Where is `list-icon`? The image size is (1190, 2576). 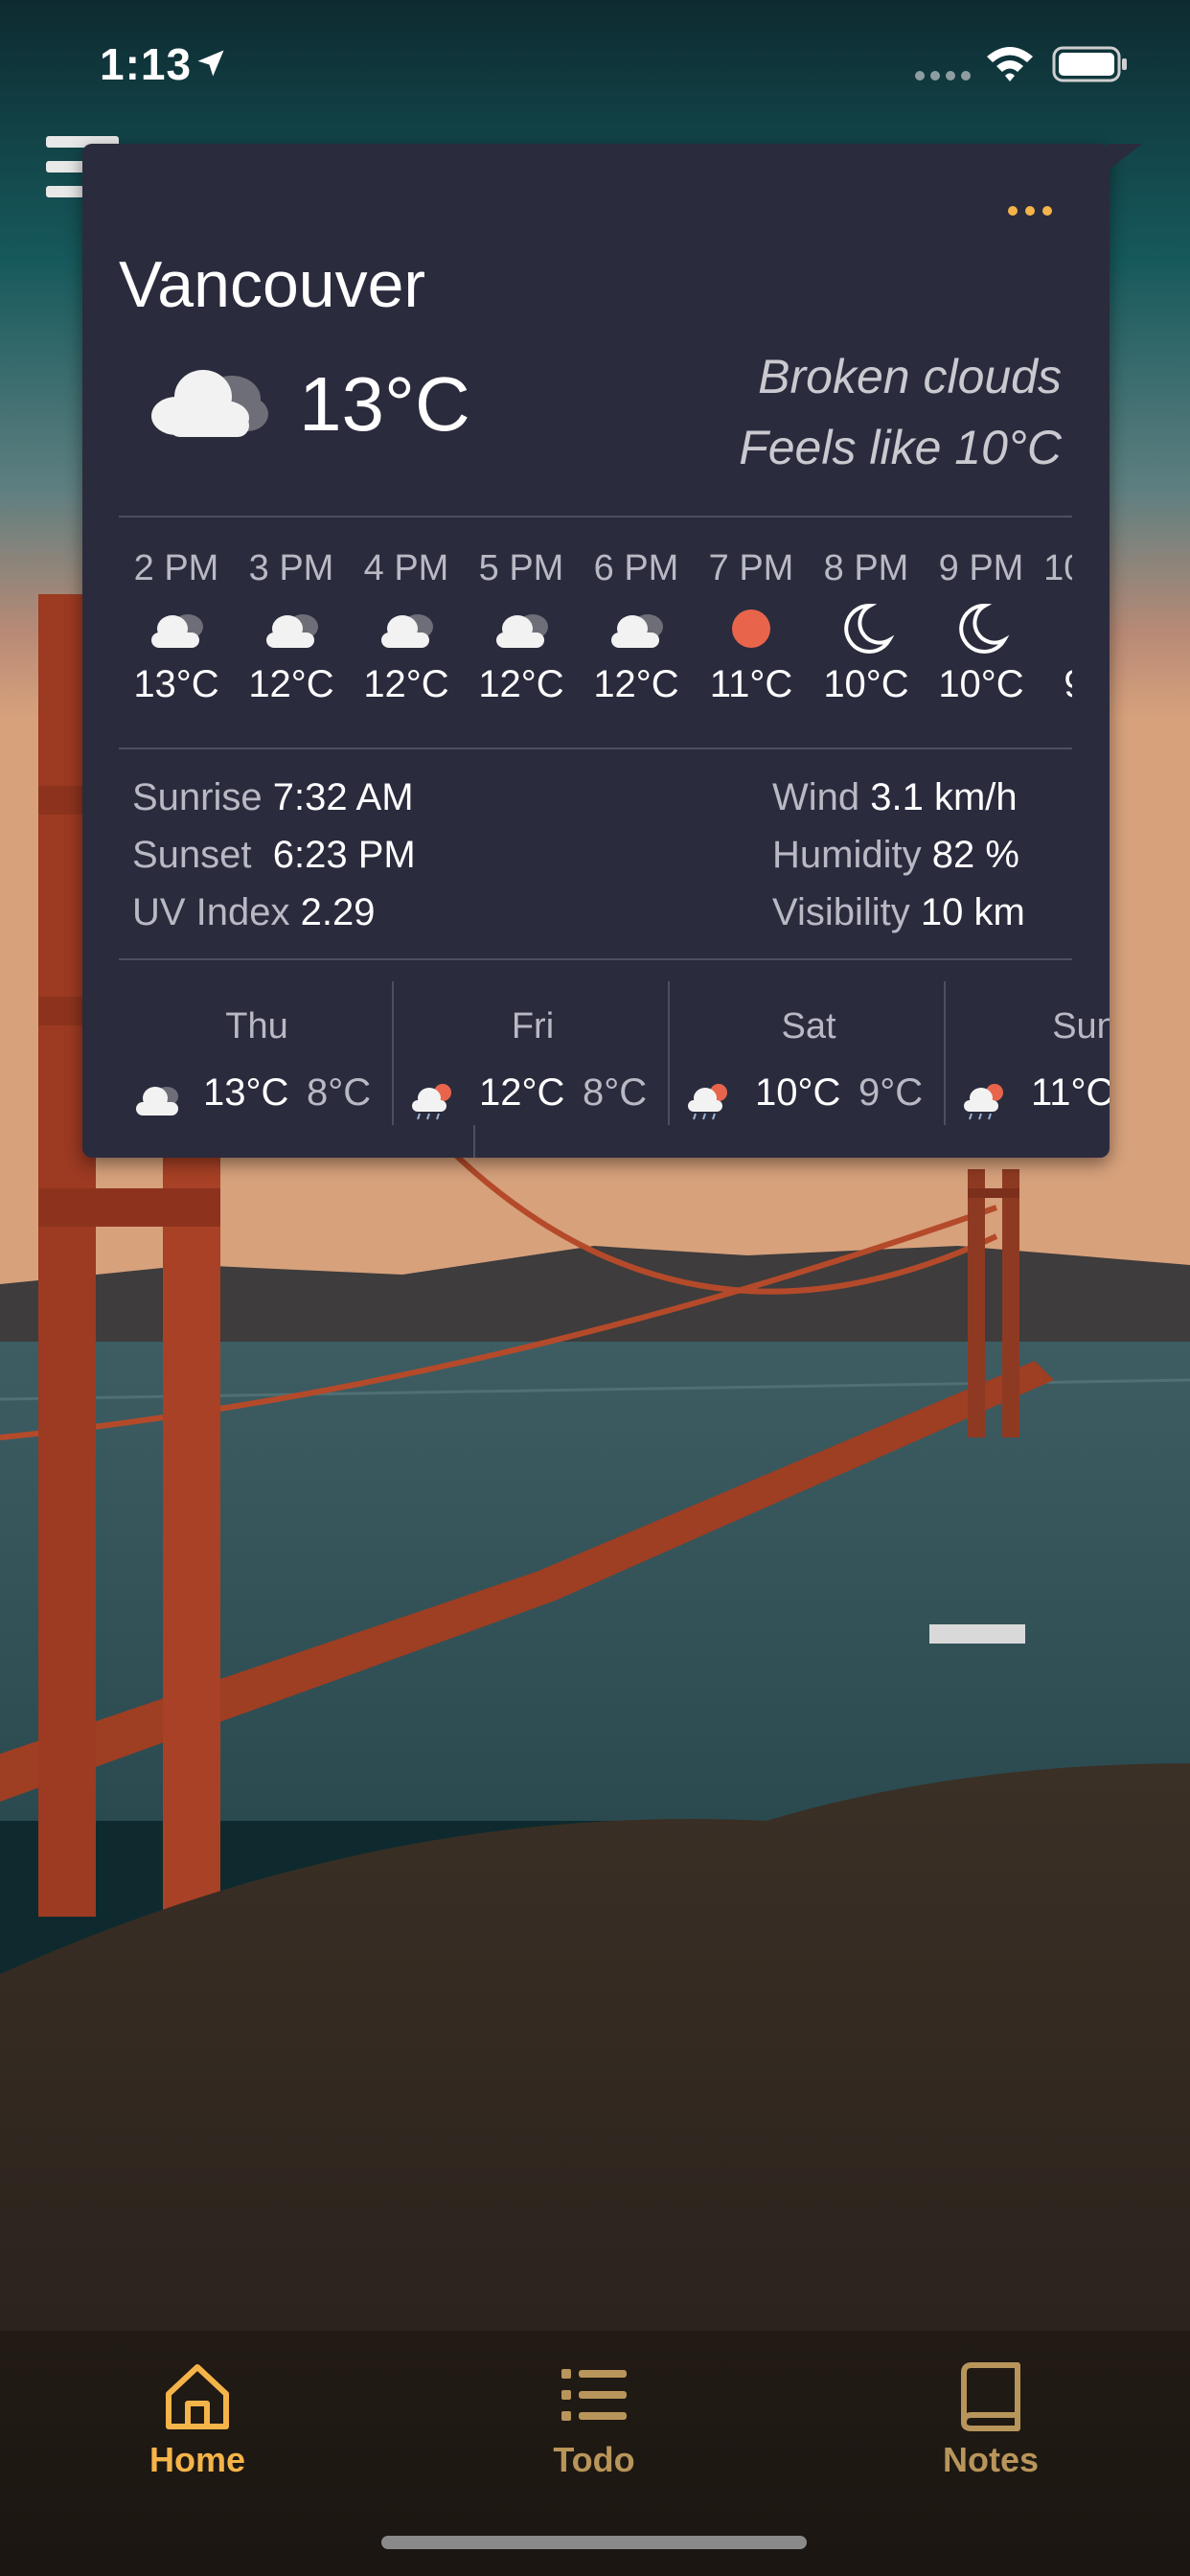
list-icon is located at coordinates (594, 2395).